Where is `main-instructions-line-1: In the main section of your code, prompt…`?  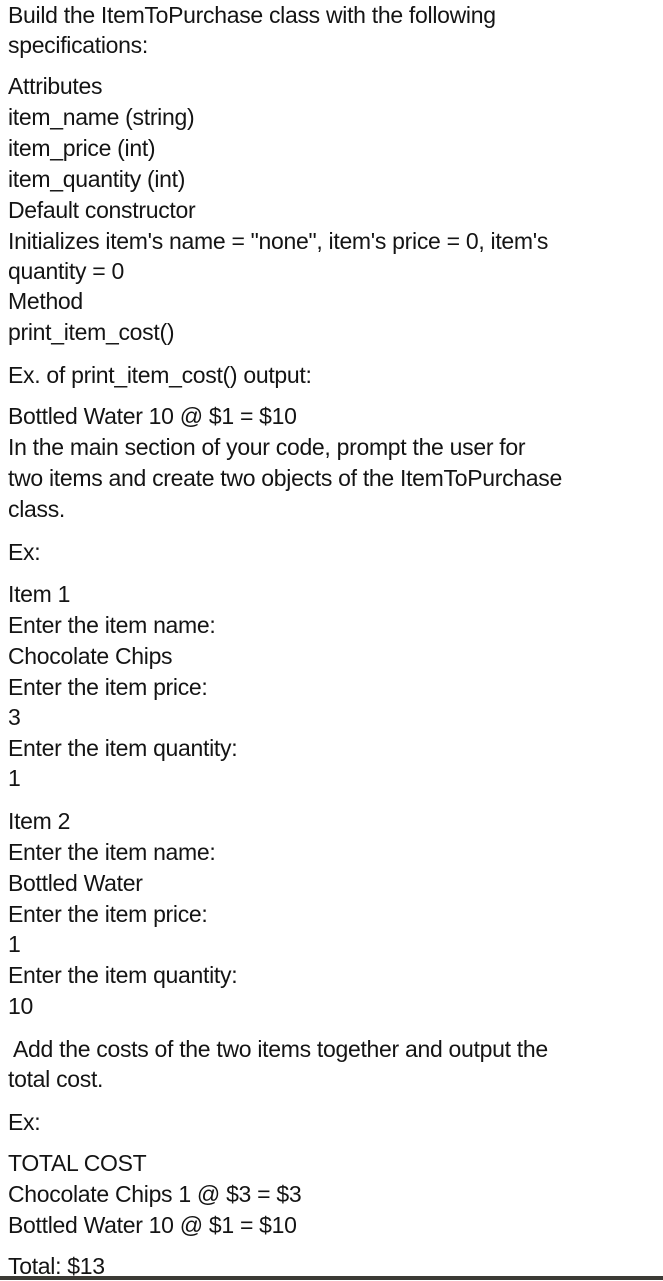
main-instructions-line-1: In the main section of your code, prompt… is located at coordinates (267, 447).